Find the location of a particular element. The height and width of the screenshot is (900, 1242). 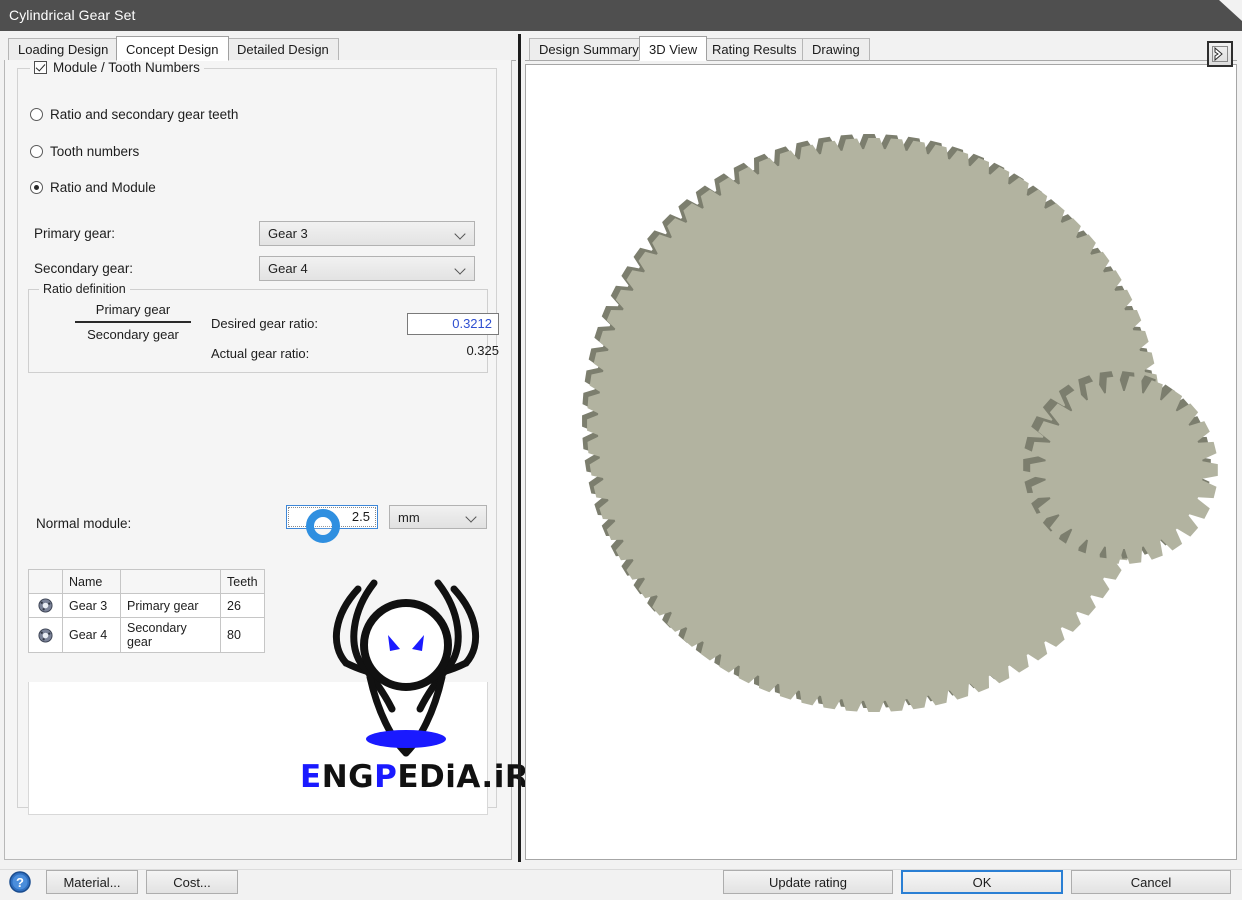

cancel-button: Cancel is located at coordinates (1151, 882).